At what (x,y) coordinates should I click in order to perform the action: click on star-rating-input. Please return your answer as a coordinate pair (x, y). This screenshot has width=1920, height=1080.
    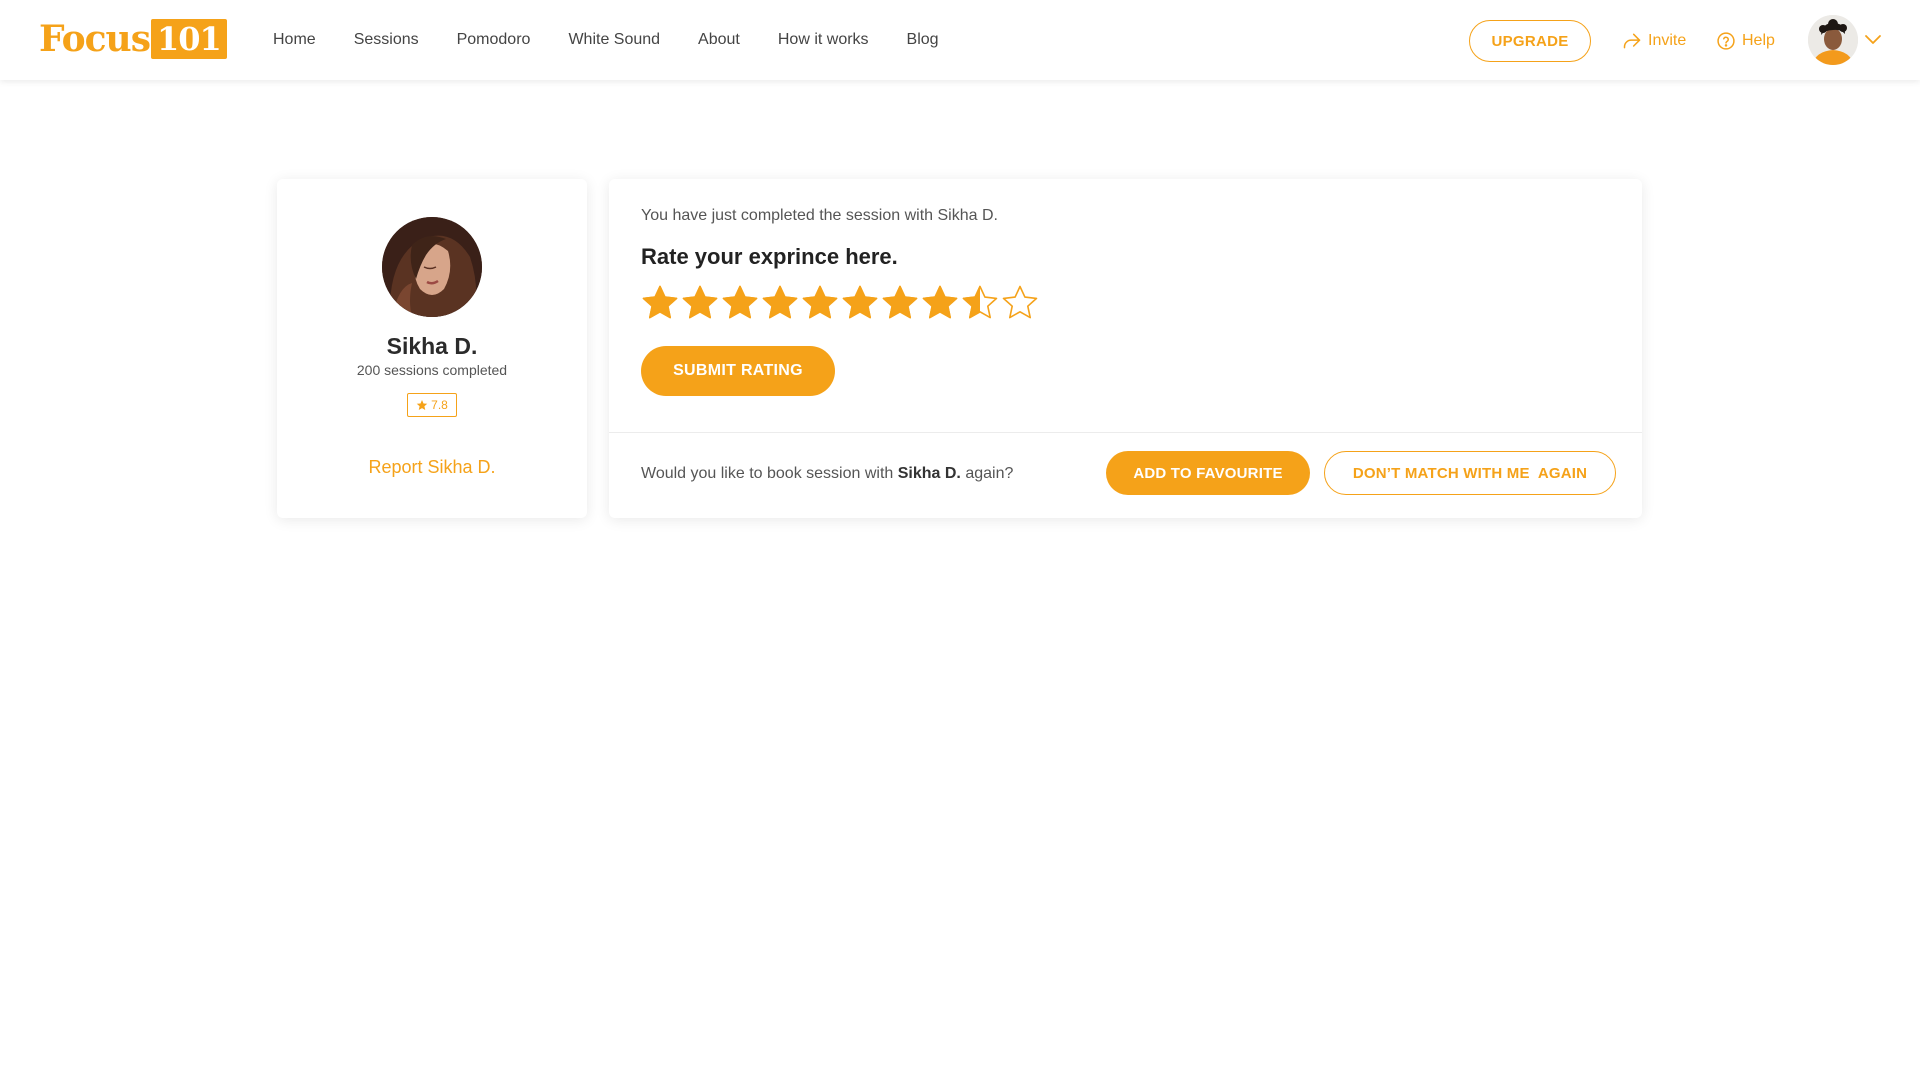
    Looking at the image, I should click on (840, 303).